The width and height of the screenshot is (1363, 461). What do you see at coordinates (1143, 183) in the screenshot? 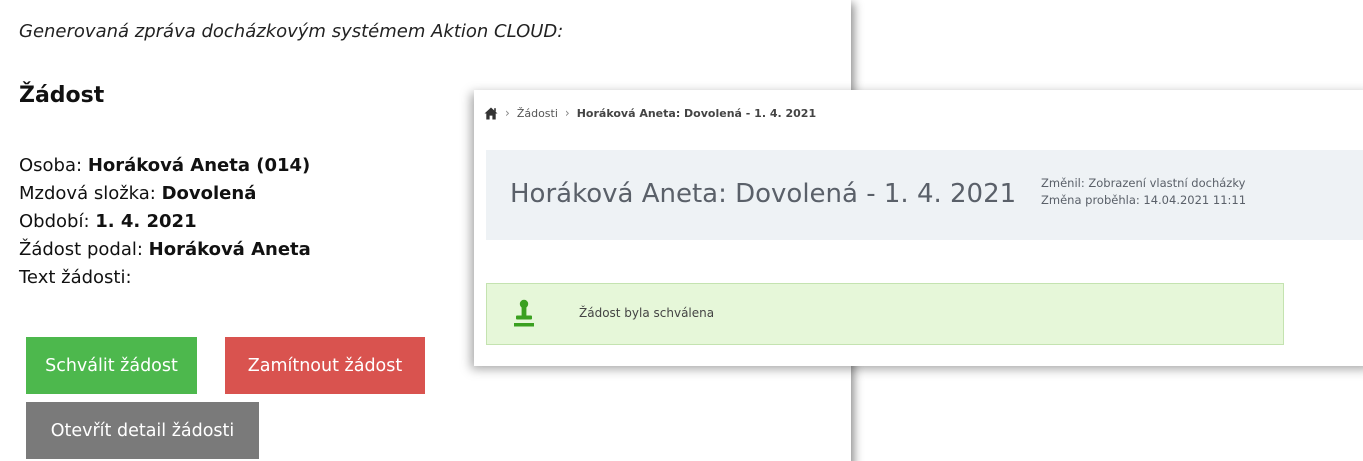
I see `changed-by-text: Změnil: Zobrazení vlastní docházky` at bounding box center [1143, 183].